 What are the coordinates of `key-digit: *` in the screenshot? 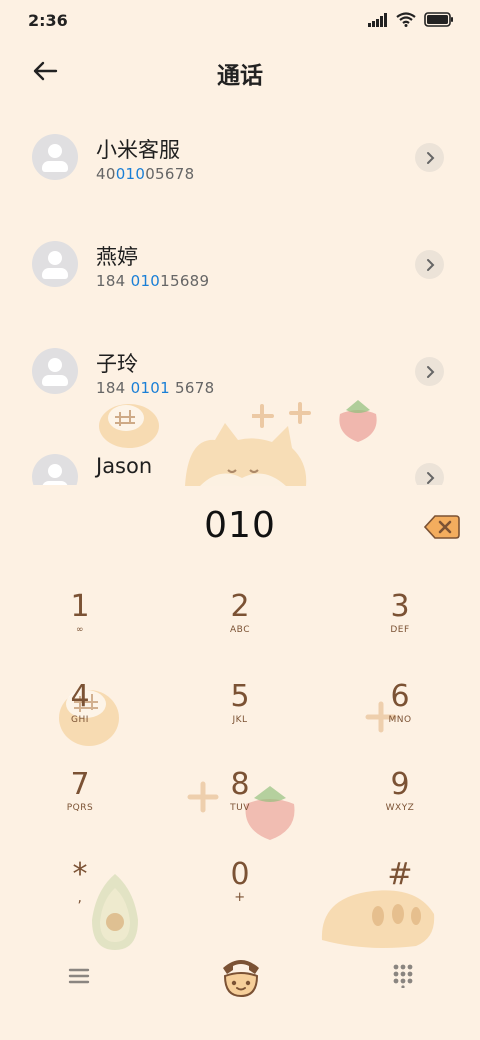 It's located at (80, 874).